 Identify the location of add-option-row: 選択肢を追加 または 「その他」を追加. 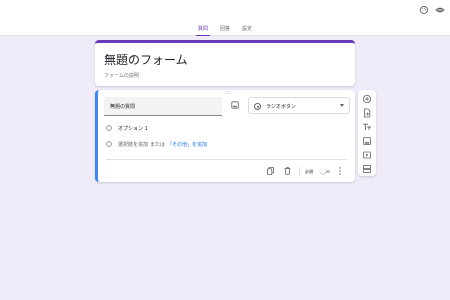
(156, 144).